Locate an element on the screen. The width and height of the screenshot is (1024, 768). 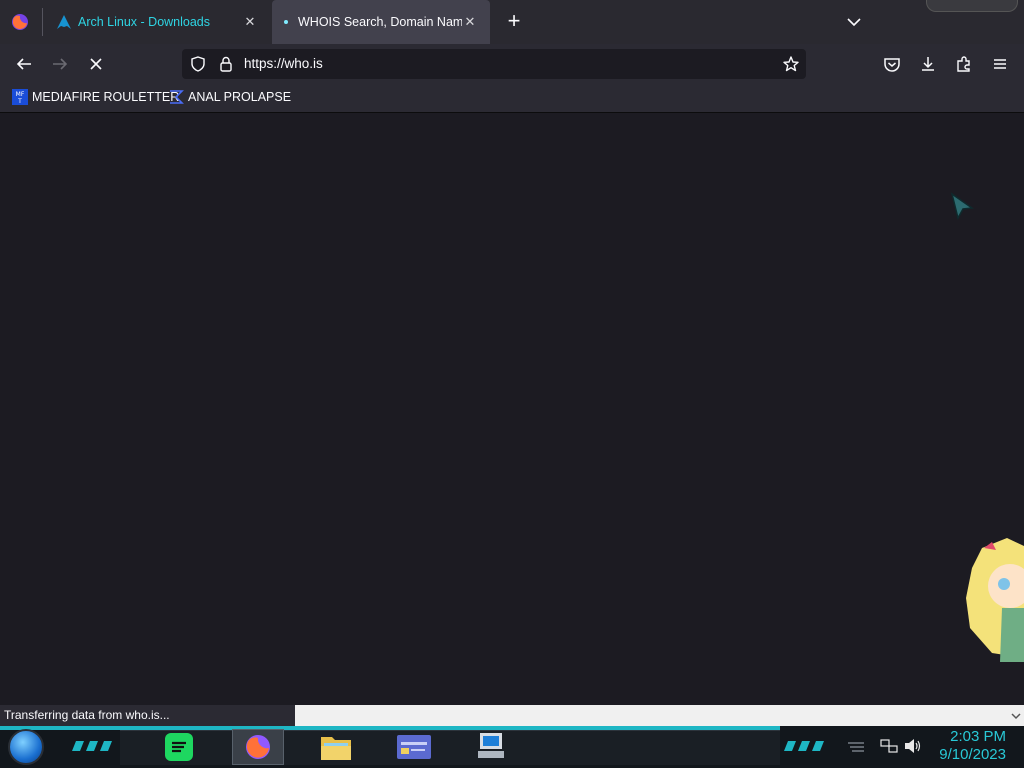
svg-text: T is located at coordinates (19, 101).